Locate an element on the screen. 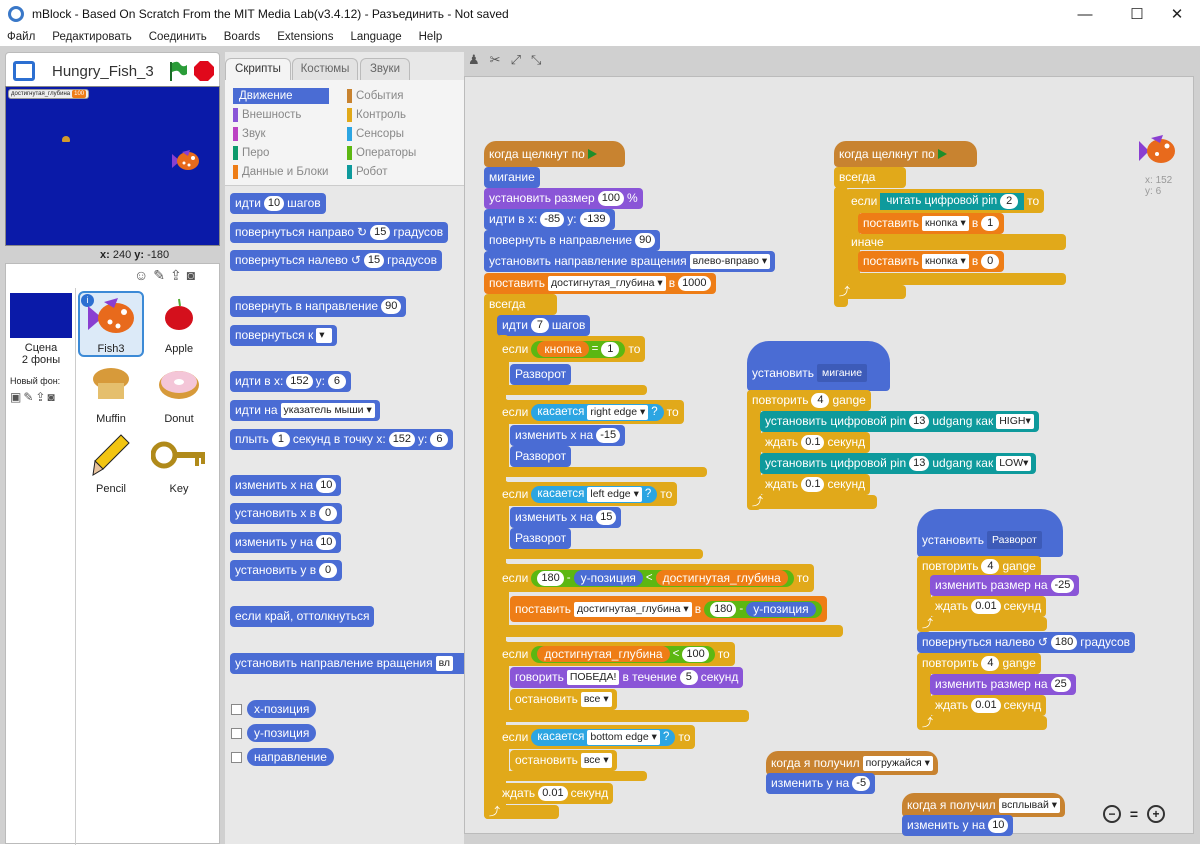 The image size is (1200, 845). block-point-towards: повернуться к ▾ is located at coordinates (284, 335).